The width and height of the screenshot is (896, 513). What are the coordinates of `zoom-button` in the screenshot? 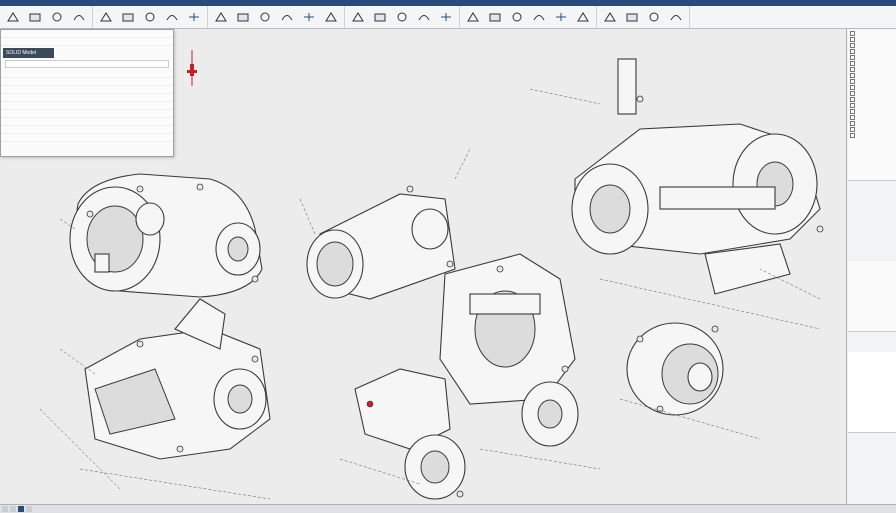 It's located at (583, 17).